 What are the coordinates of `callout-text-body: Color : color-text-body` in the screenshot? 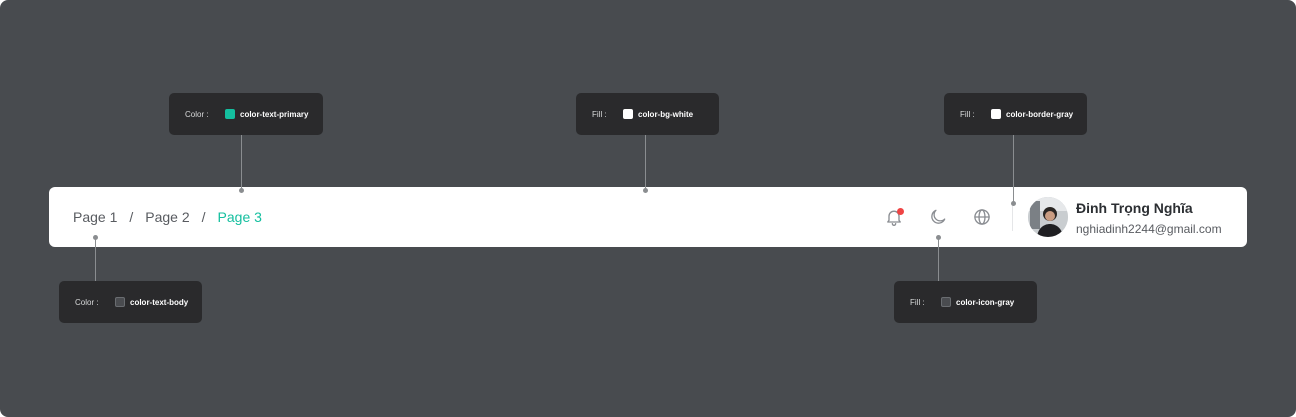 It's located at (130, 302).